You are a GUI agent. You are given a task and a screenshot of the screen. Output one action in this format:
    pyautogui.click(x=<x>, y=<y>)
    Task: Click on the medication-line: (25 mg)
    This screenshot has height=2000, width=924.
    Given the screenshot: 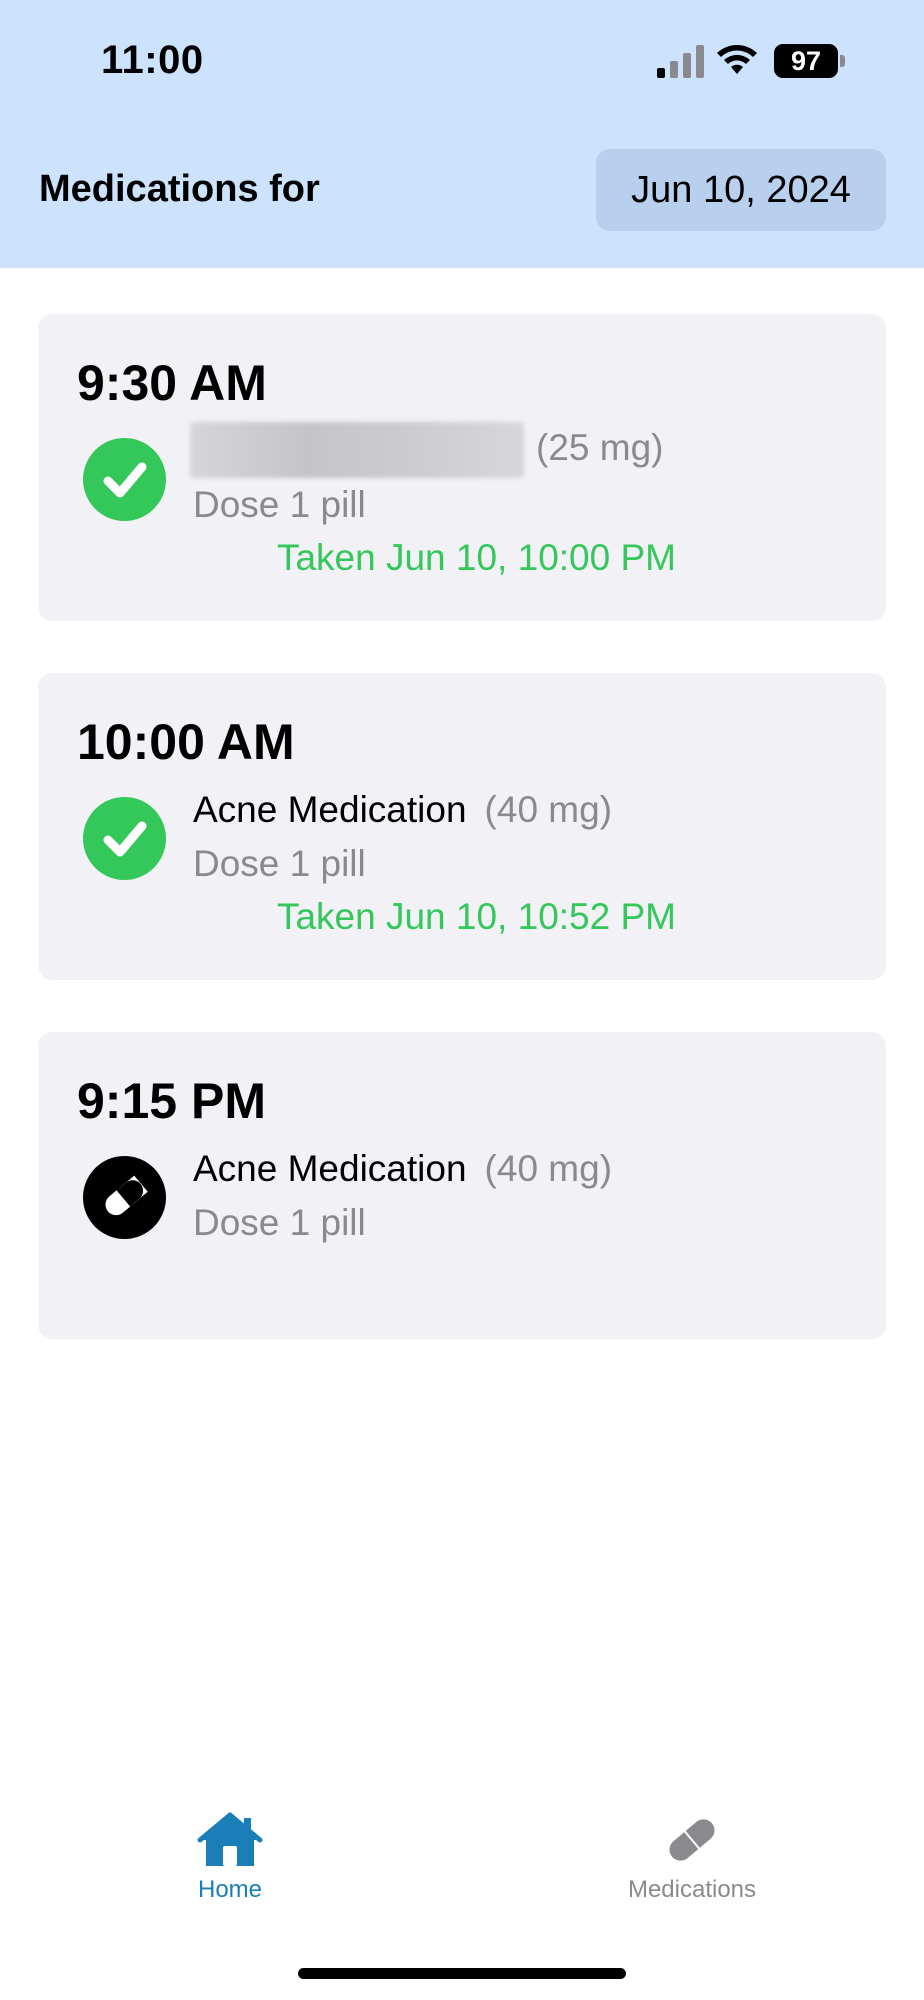 What is the action you would take?
    pyautogui.click(x=426, y=450)
    